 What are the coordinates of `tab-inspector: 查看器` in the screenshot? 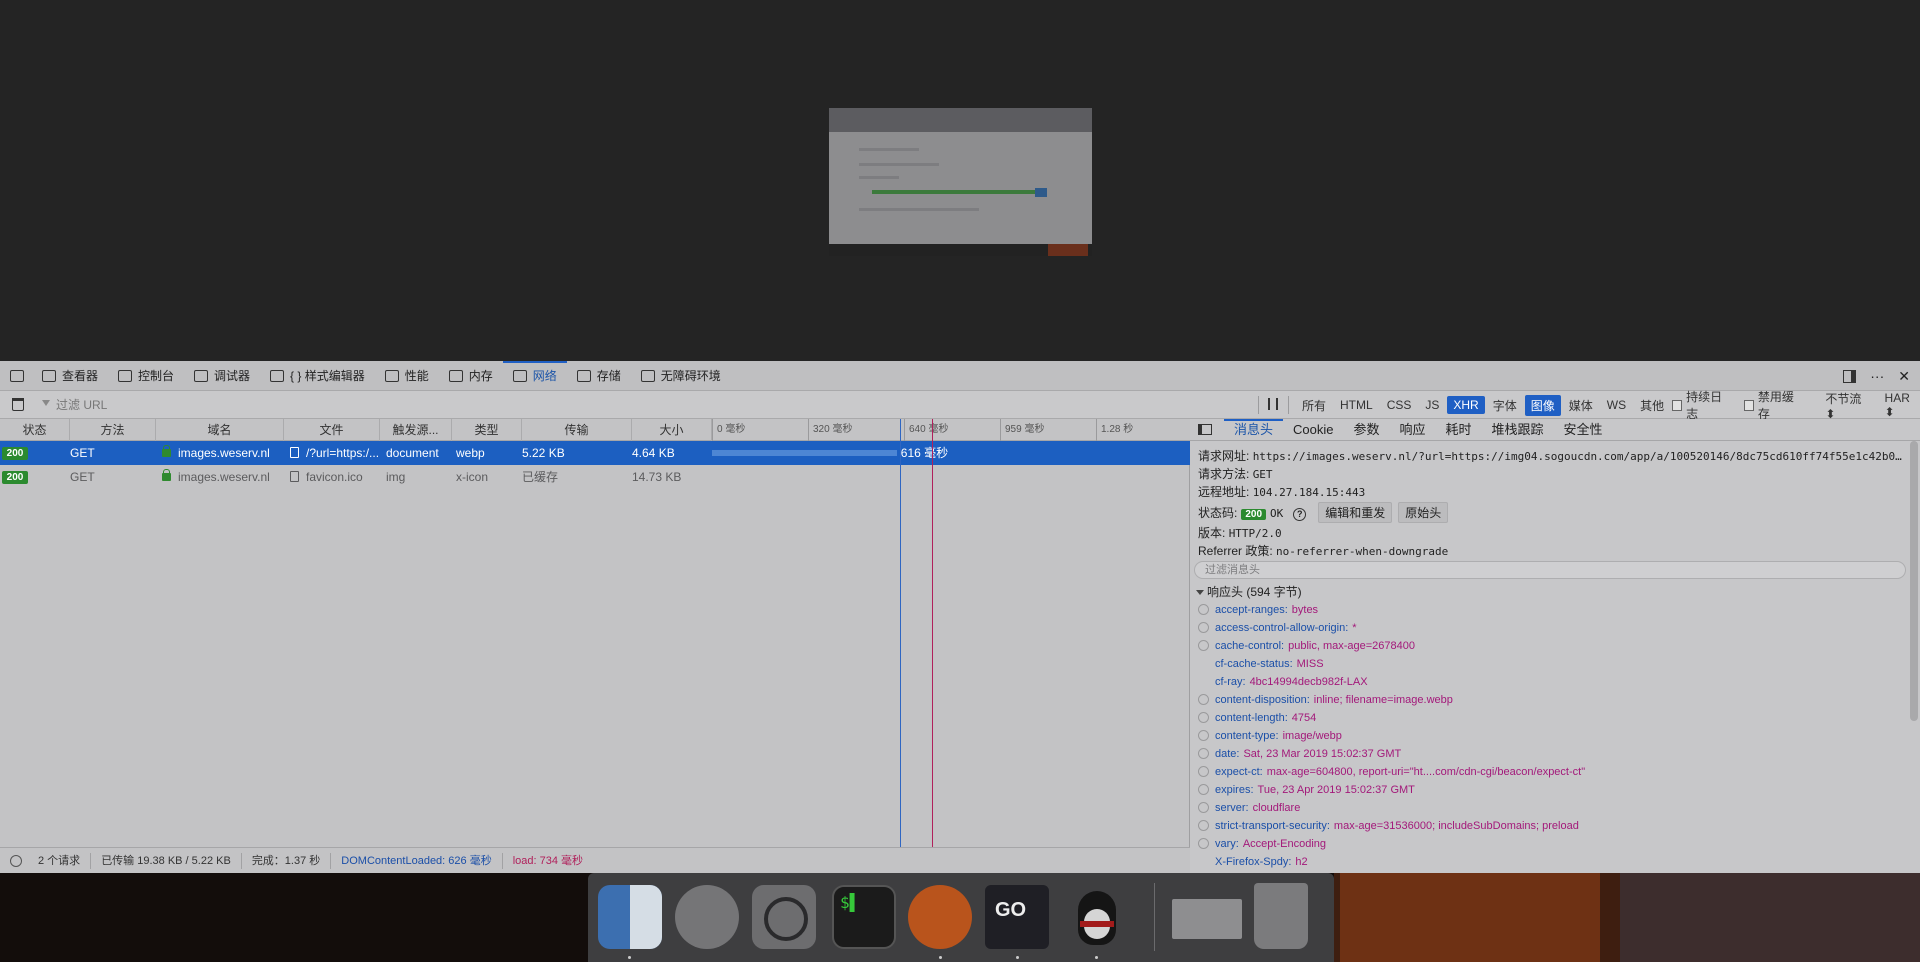 It's located at (70, 376).